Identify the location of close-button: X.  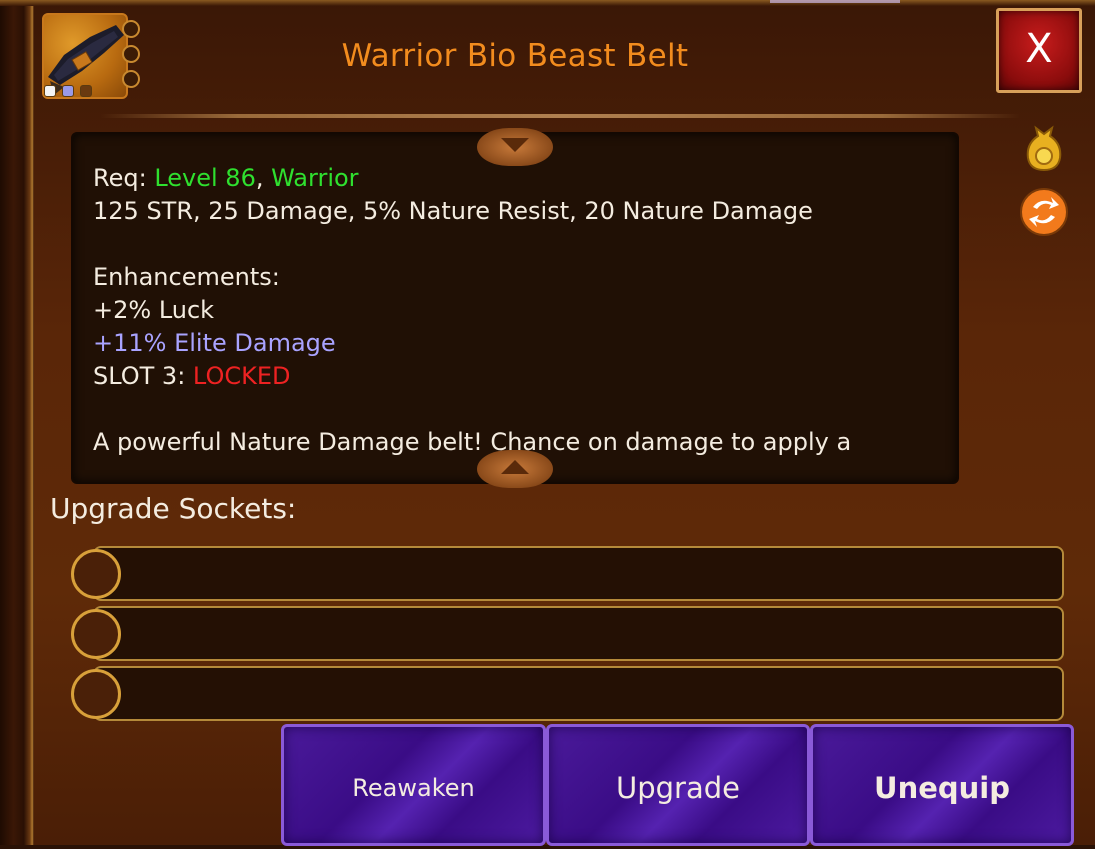
(1039, 50).